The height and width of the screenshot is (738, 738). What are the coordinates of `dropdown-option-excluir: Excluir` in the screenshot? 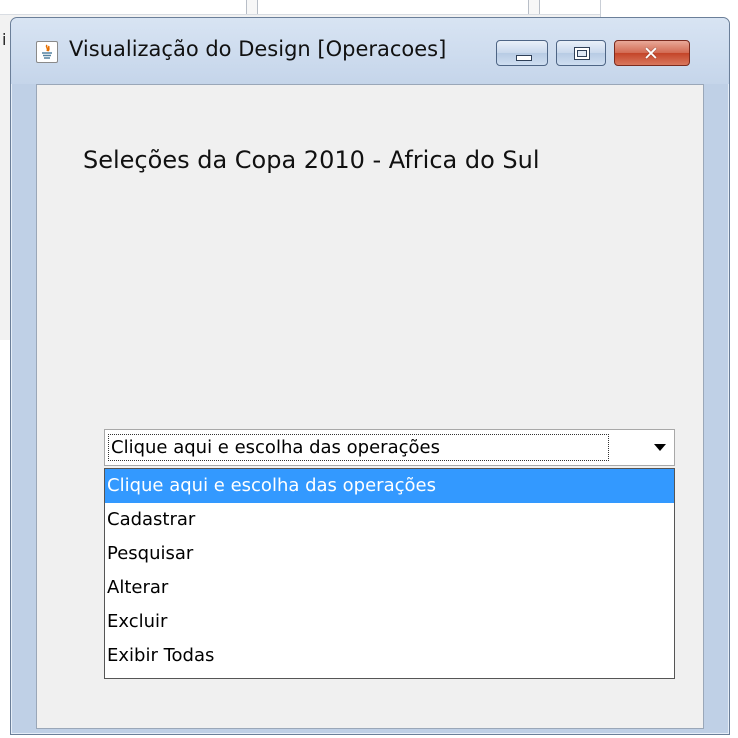 It's located at (389, 622).